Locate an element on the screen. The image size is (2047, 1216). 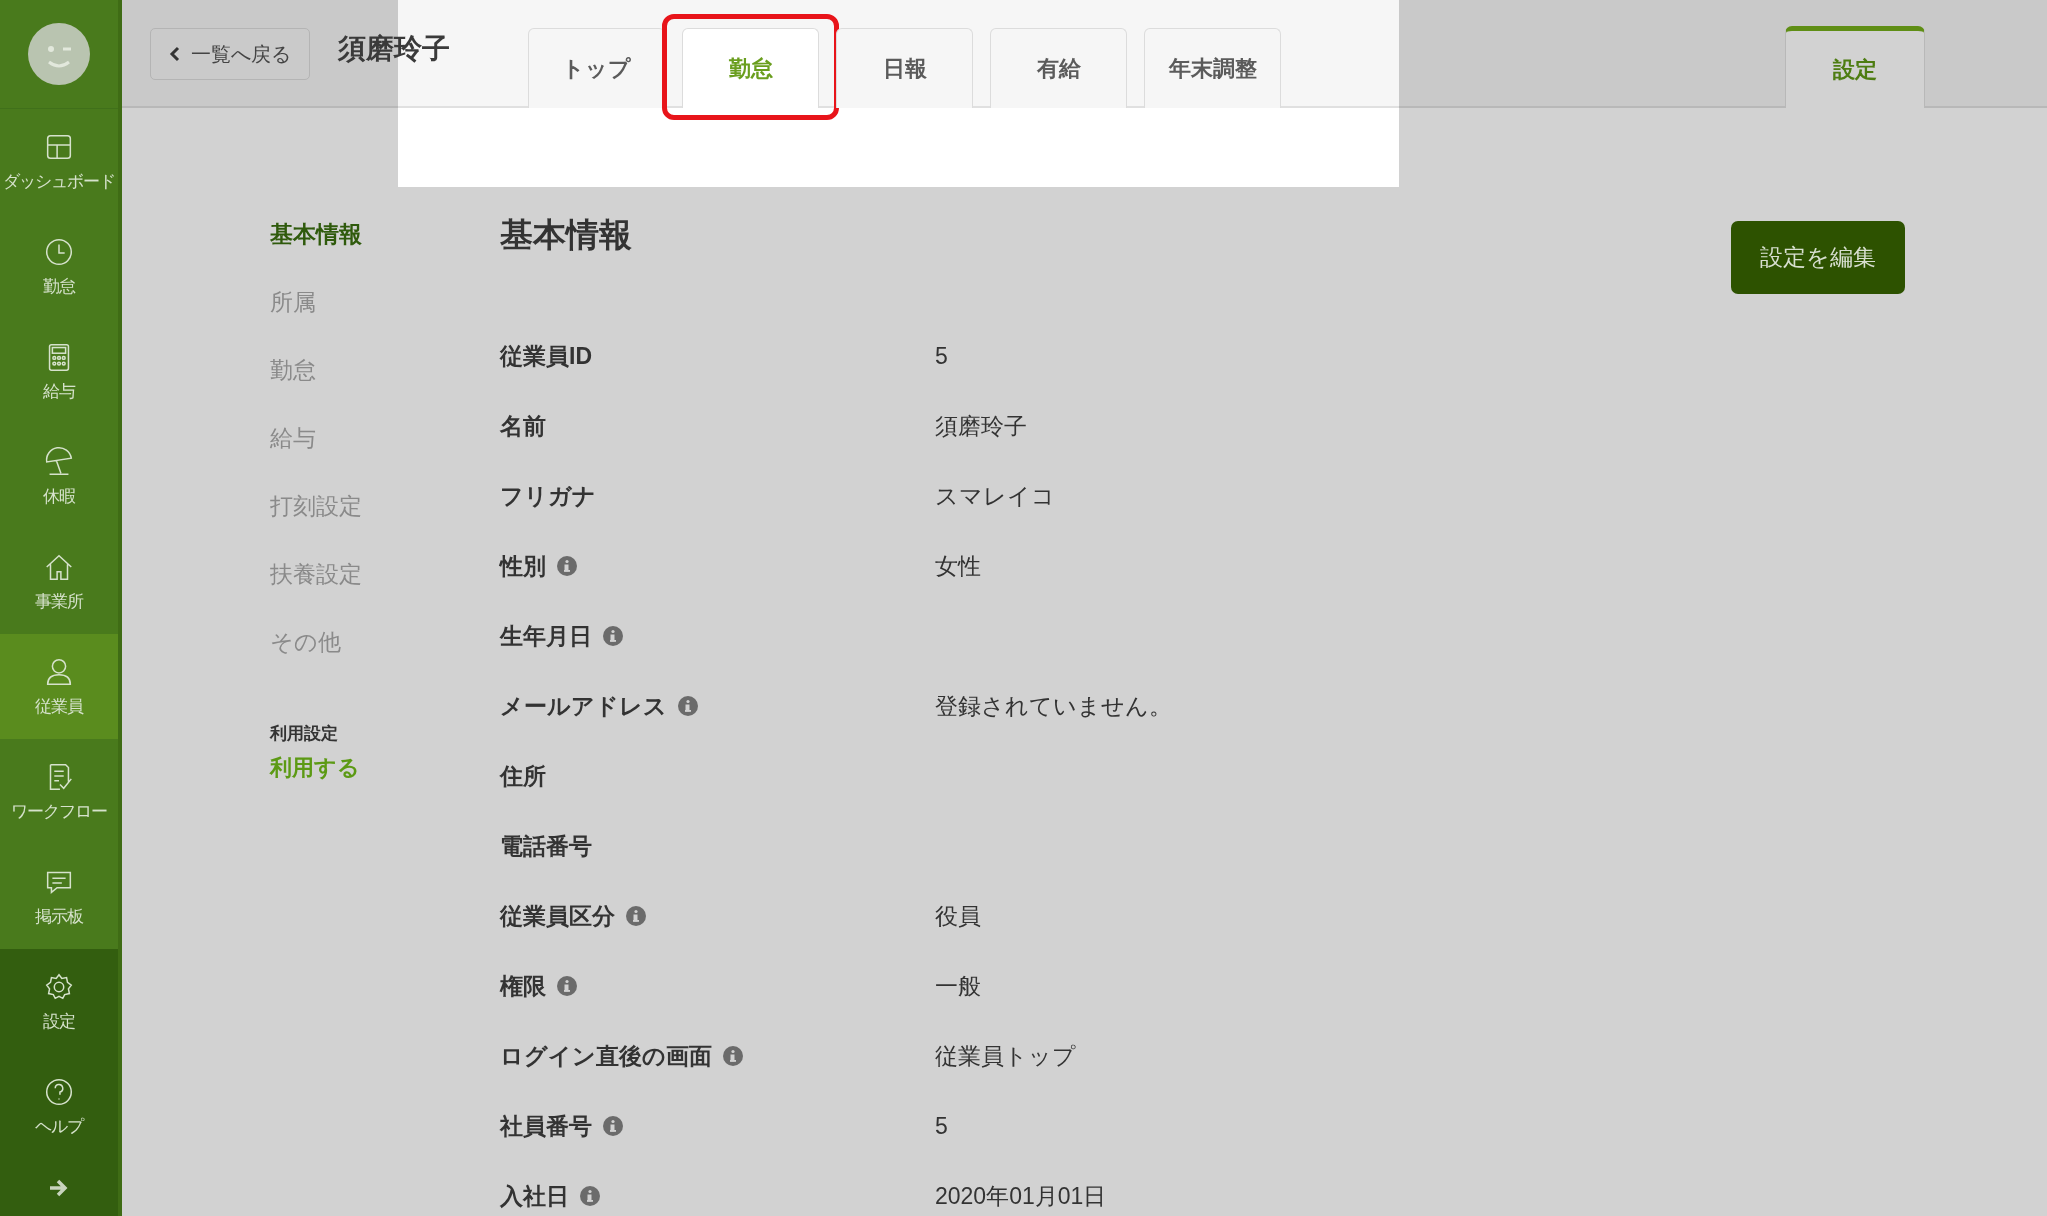
usage-label: 利用設定 is located at coordinates (304, 734).